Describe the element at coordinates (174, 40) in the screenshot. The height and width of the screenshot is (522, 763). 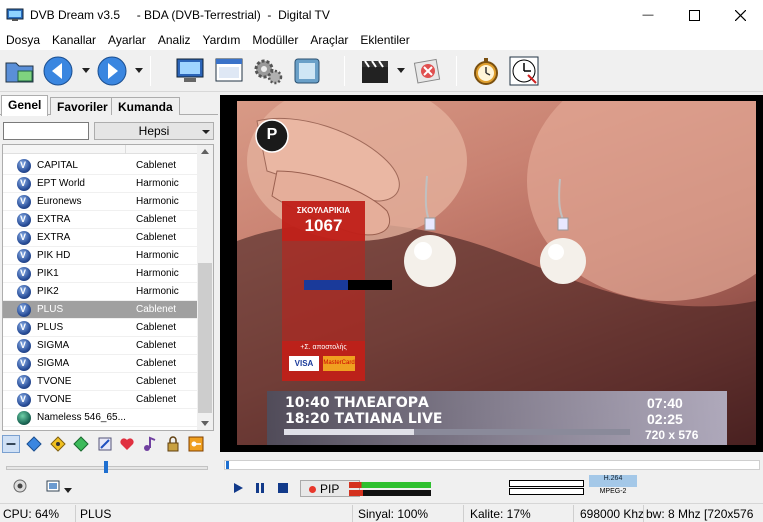
I see `menu-analiz: Analiz` at that location.